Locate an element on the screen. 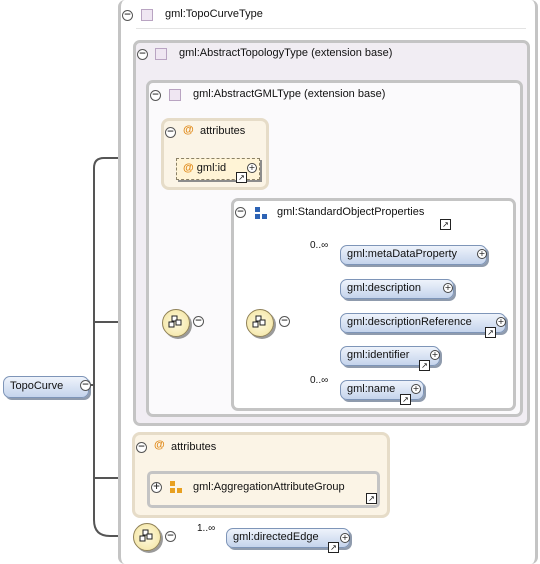  element-descriptionreference: gml:descriptionReference is located at coordinates (423, 323).